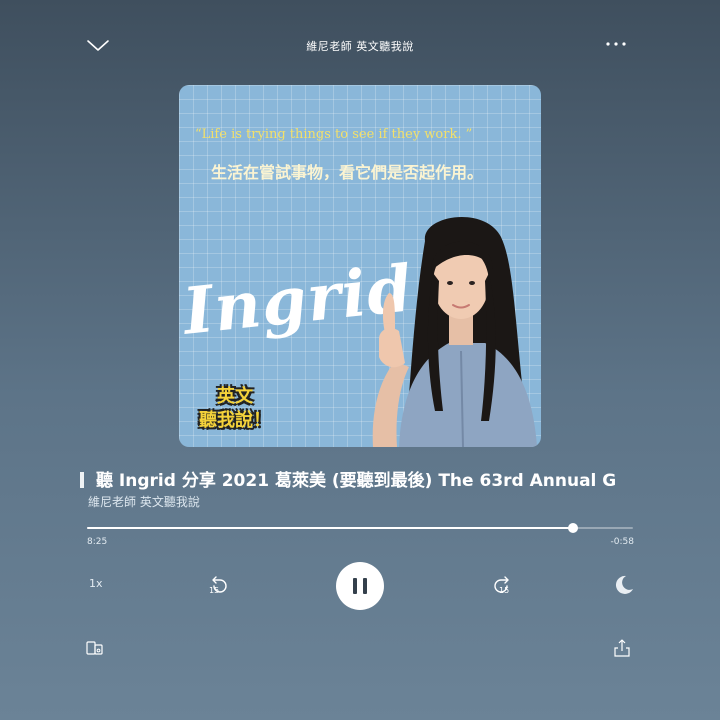  What do you see at coordinates (622, 542) in the screenshot?
I see `remaining-time: -0:58` at bounding box center [622, 542].